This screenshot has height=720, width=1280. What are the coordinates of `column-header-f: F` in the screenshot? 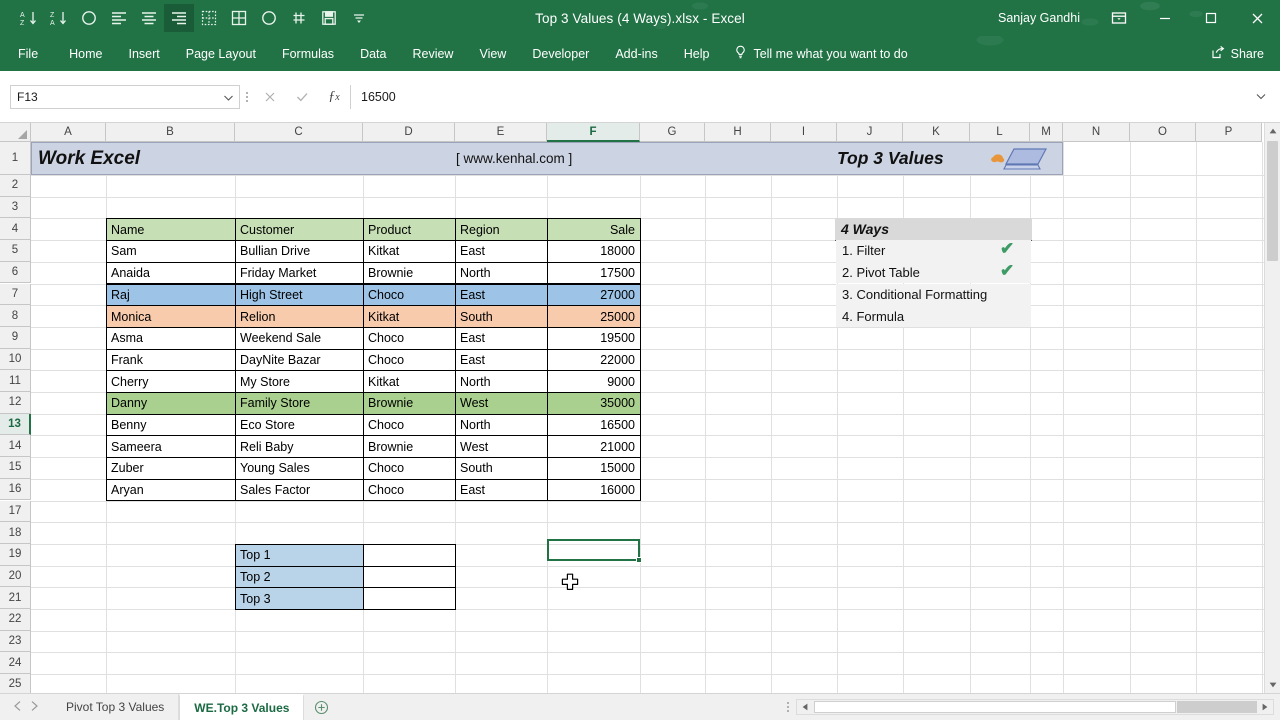 It's located at (593, 132).